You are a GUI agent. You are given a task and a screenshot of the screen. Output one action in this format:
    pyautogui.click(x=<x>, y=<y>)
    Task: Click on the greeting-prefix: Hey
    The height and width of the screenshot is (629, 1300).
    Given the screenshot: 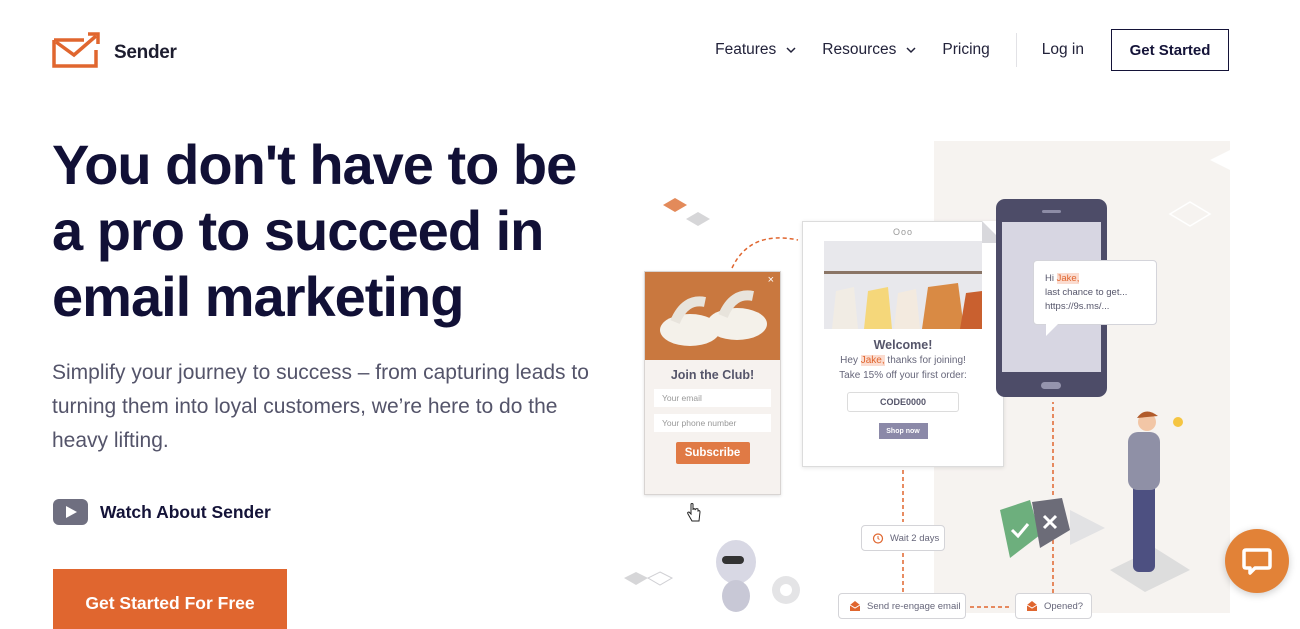 What is the action you would take?
    pyautogui.click(x=850, y=360)
    